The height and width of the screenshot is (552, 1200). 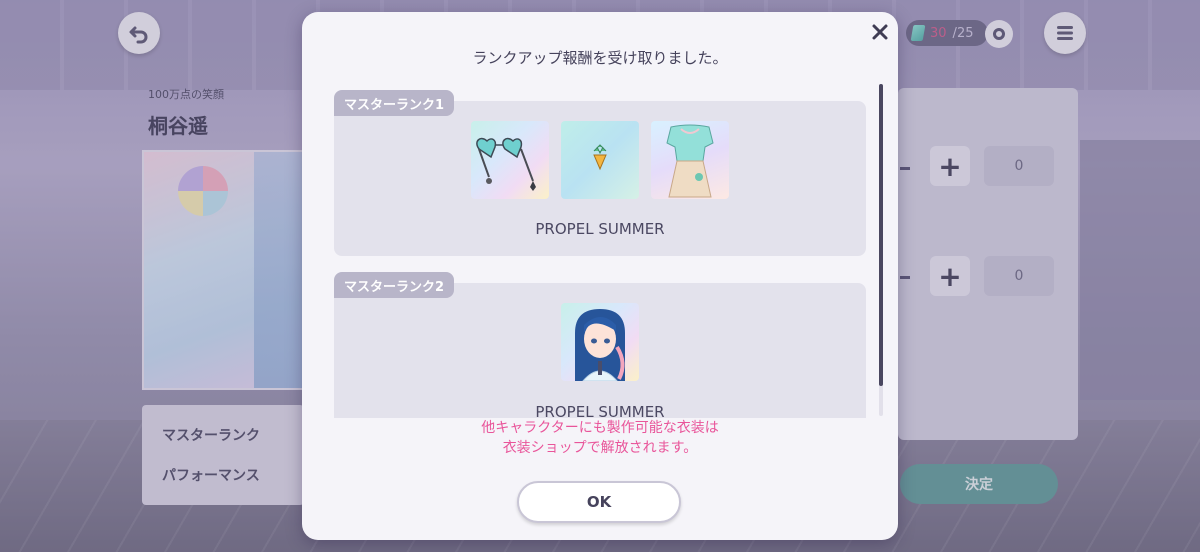 I want to click on close-button, so click(x=880, y=32).